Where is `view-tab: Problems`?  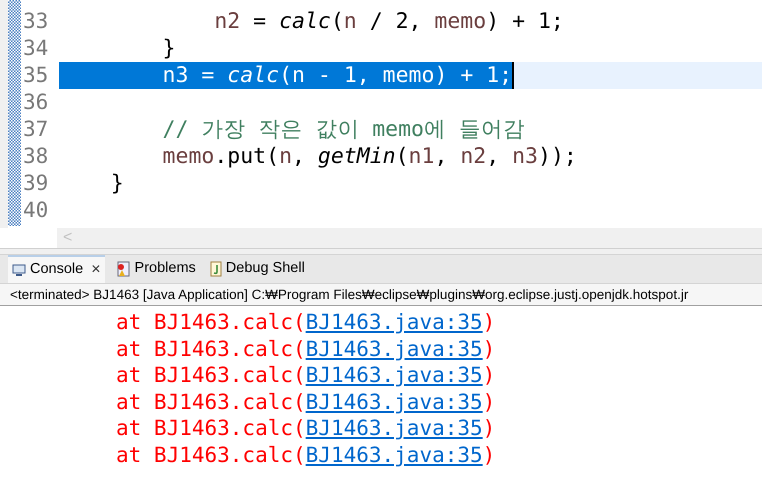 view-tab: Problems is located at coordinates (155, 269).